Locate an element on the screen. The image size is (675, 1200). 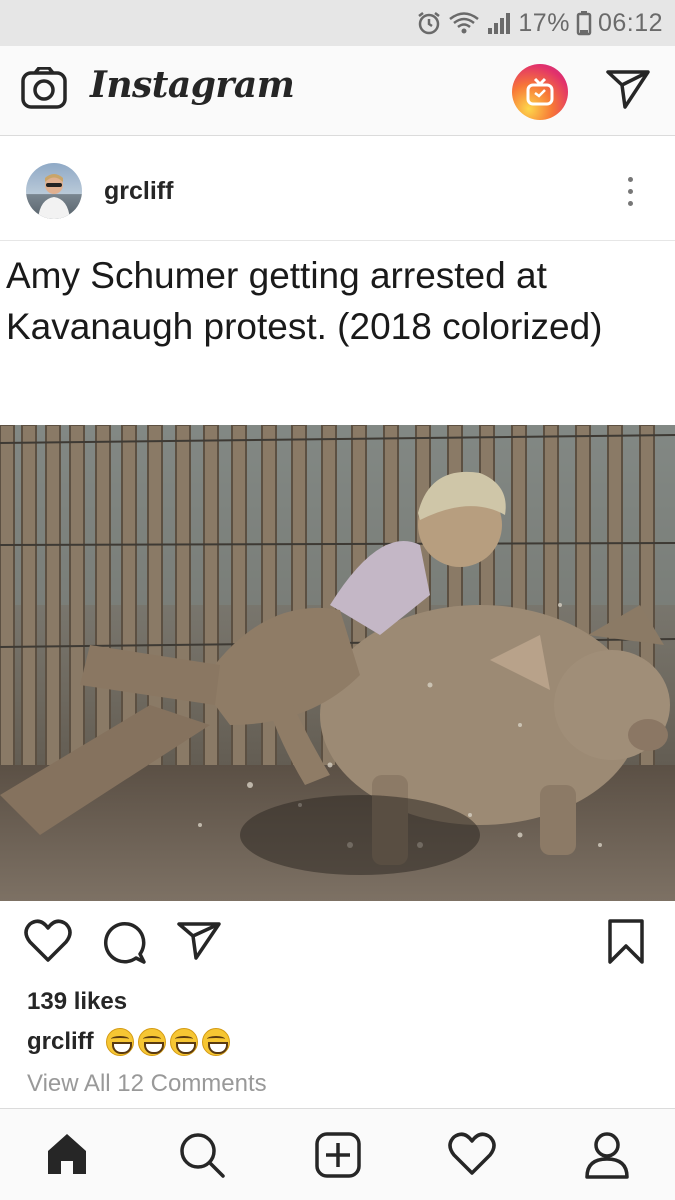
caption-username: grcliff is located at coordinates (60, 1042).